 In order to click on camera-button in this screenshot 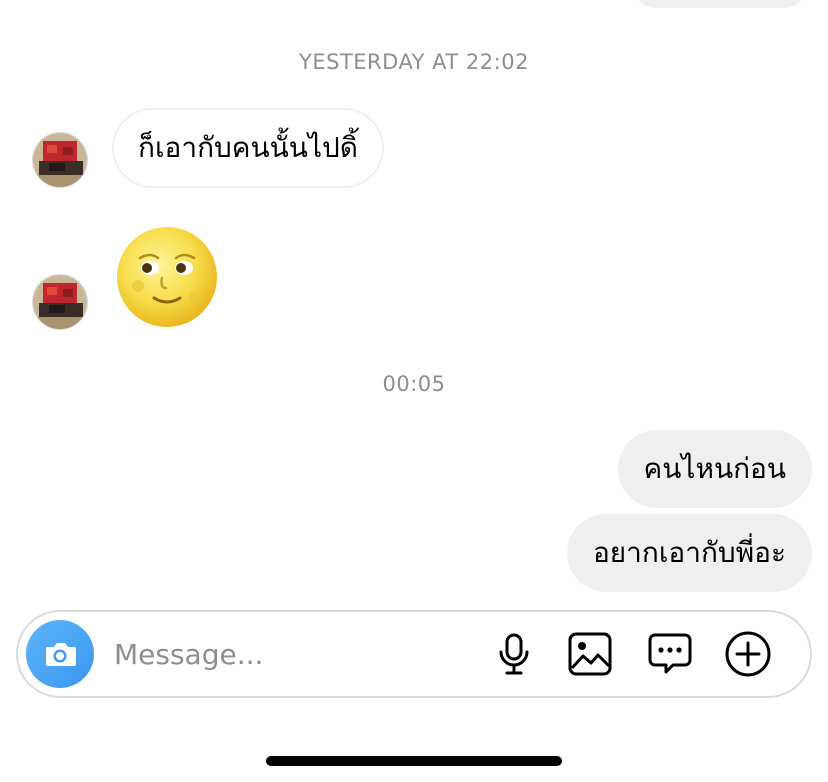, I will do `click(60, 654)`.